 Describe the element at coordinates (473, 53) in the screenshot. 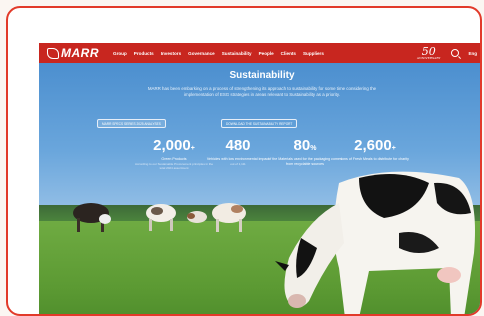

I see `language-selector: Eng` at that location.